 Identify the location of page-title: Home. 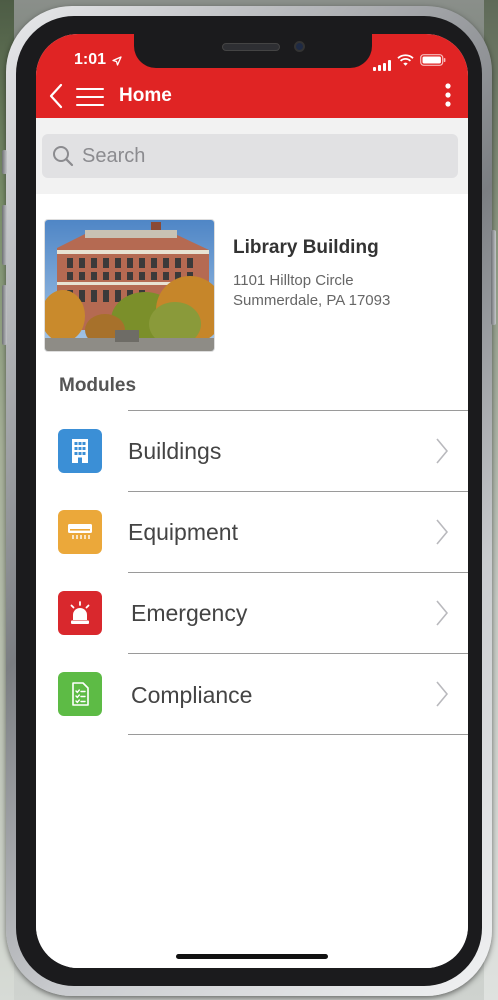
(145, 95).